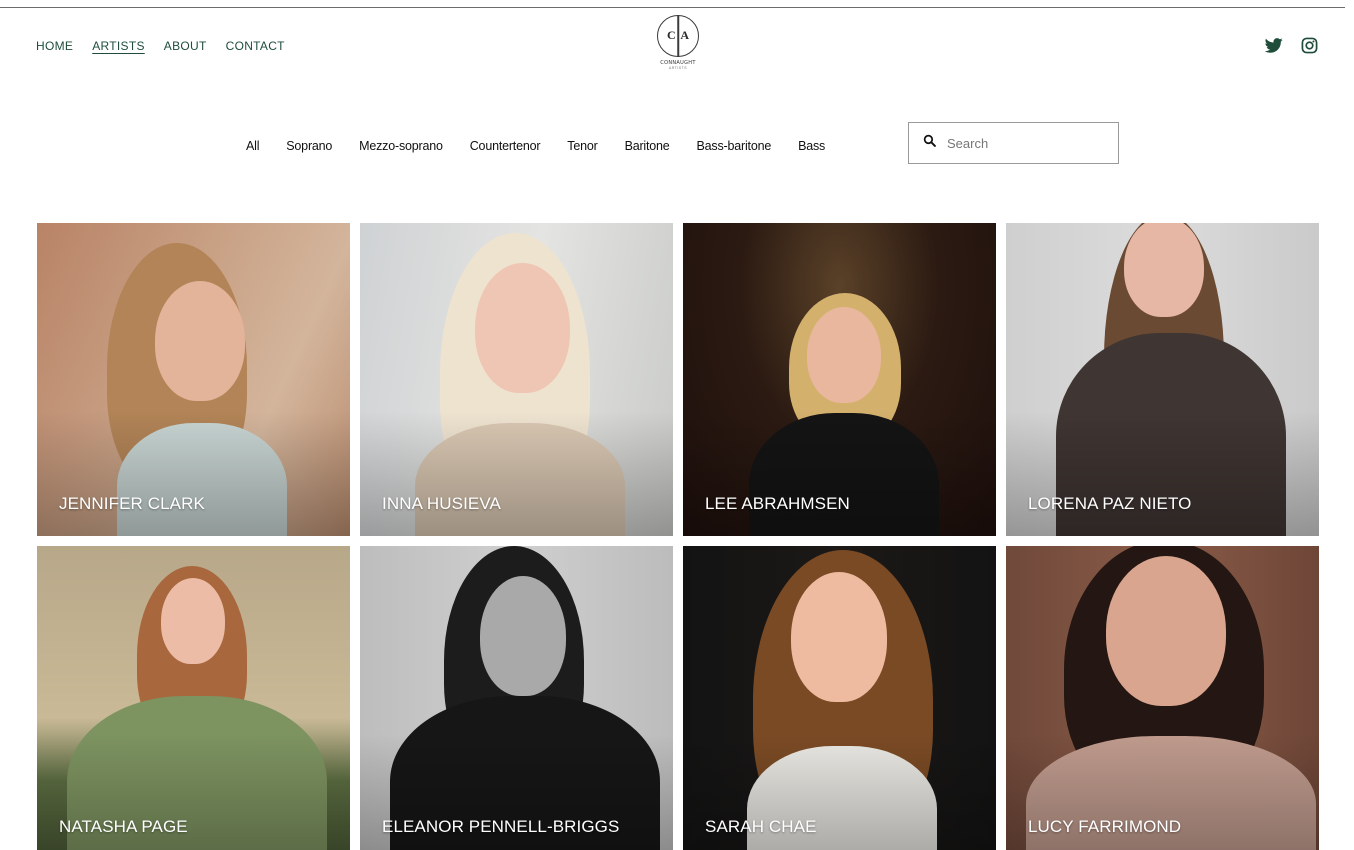  I want to click on site-logo: C A CONNAUGHT ARTISTS, so click(678, 47).